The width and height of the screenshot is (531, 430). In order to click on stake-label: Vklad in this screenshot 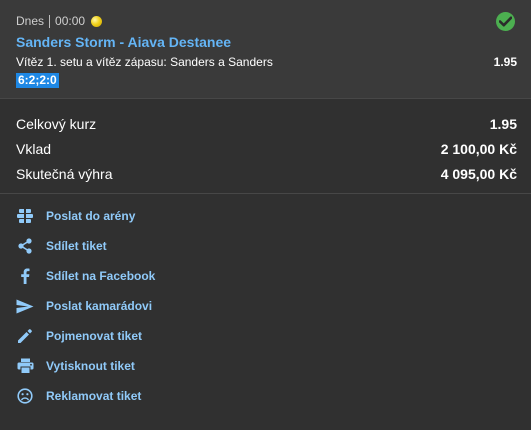, I will do `click(34, 149)`.